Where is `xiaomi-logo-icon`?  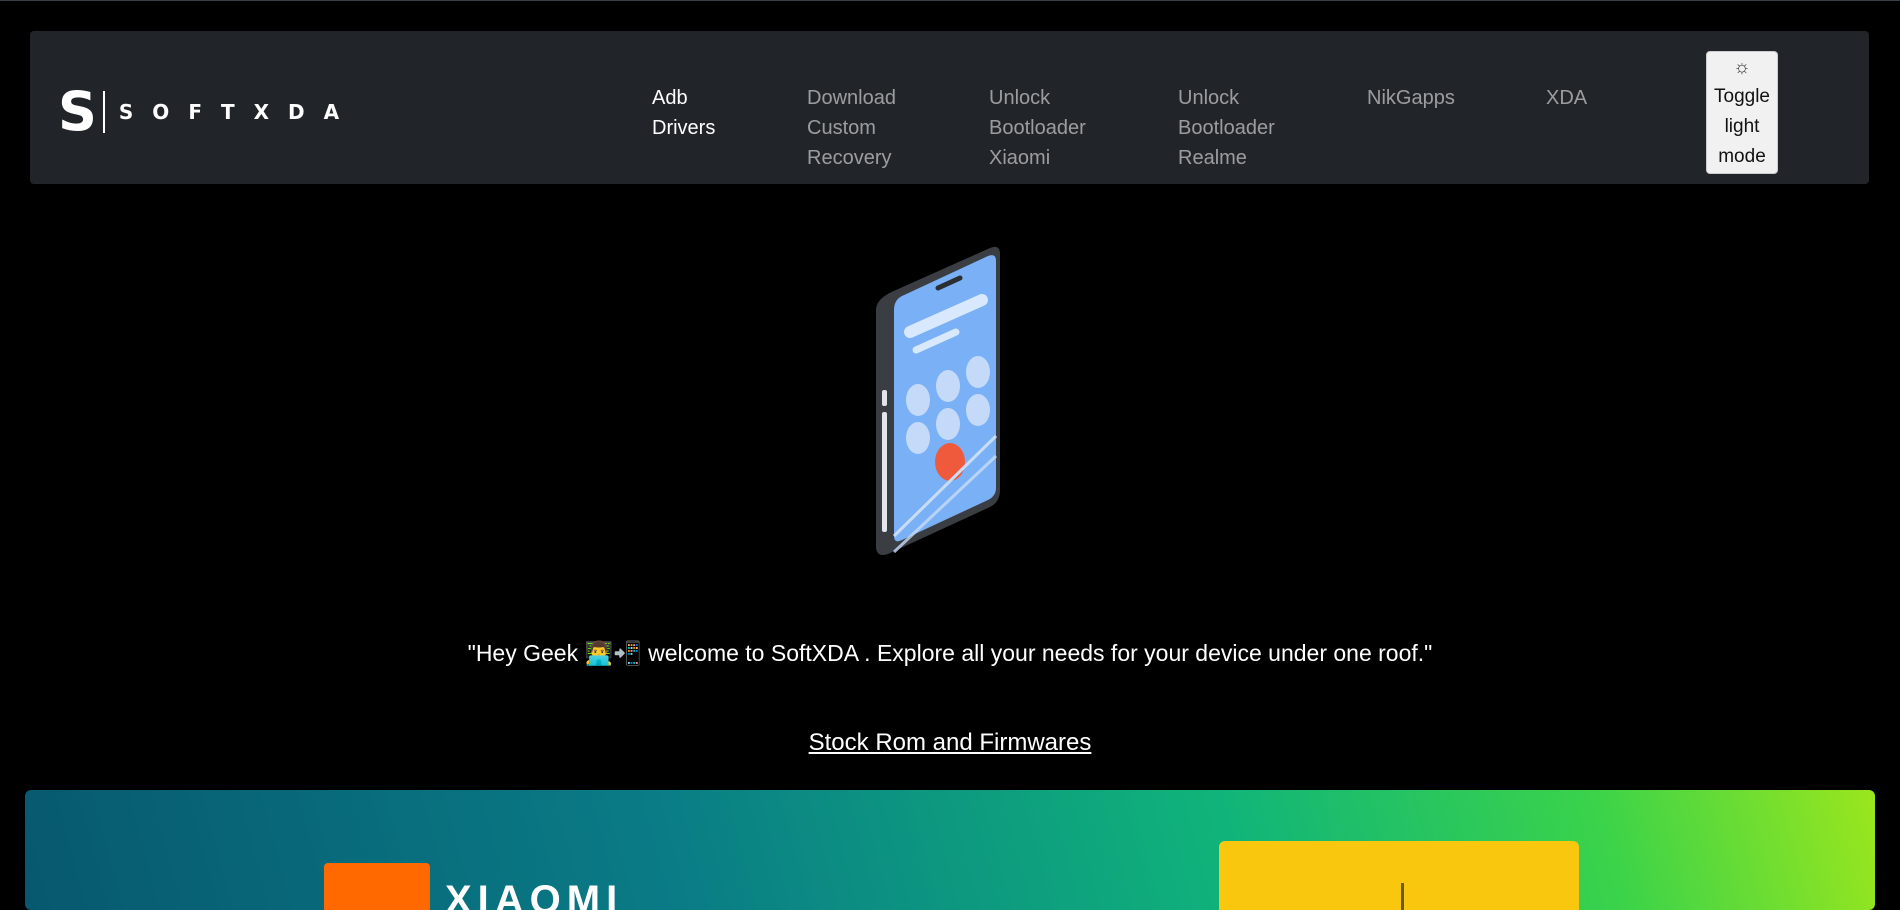
xiaomi-logo-icon is located at coordinates (377, 886).